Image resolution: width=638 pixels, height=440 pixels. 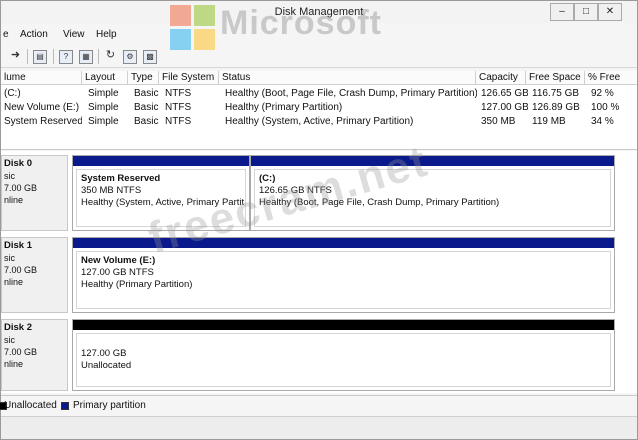 What do you see at coordinates (40, 57) in the screenshot?
I see `console-tree-icon: ▤` at bounding box center [40, 57].